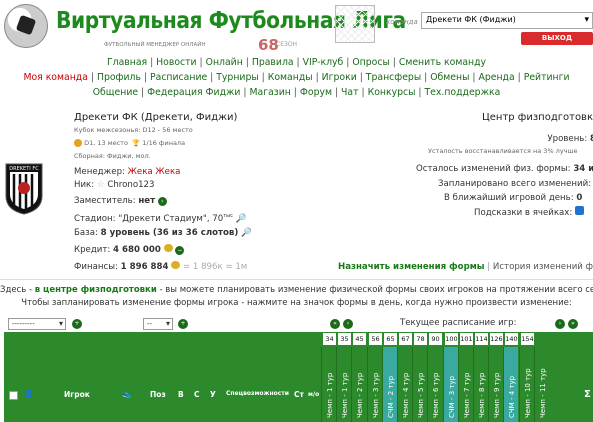 The image size is (593, 422). Describe the element at coordinates (541, 384) in the screenshot. I see `day-column: Чемп - 11 тур` at that location.